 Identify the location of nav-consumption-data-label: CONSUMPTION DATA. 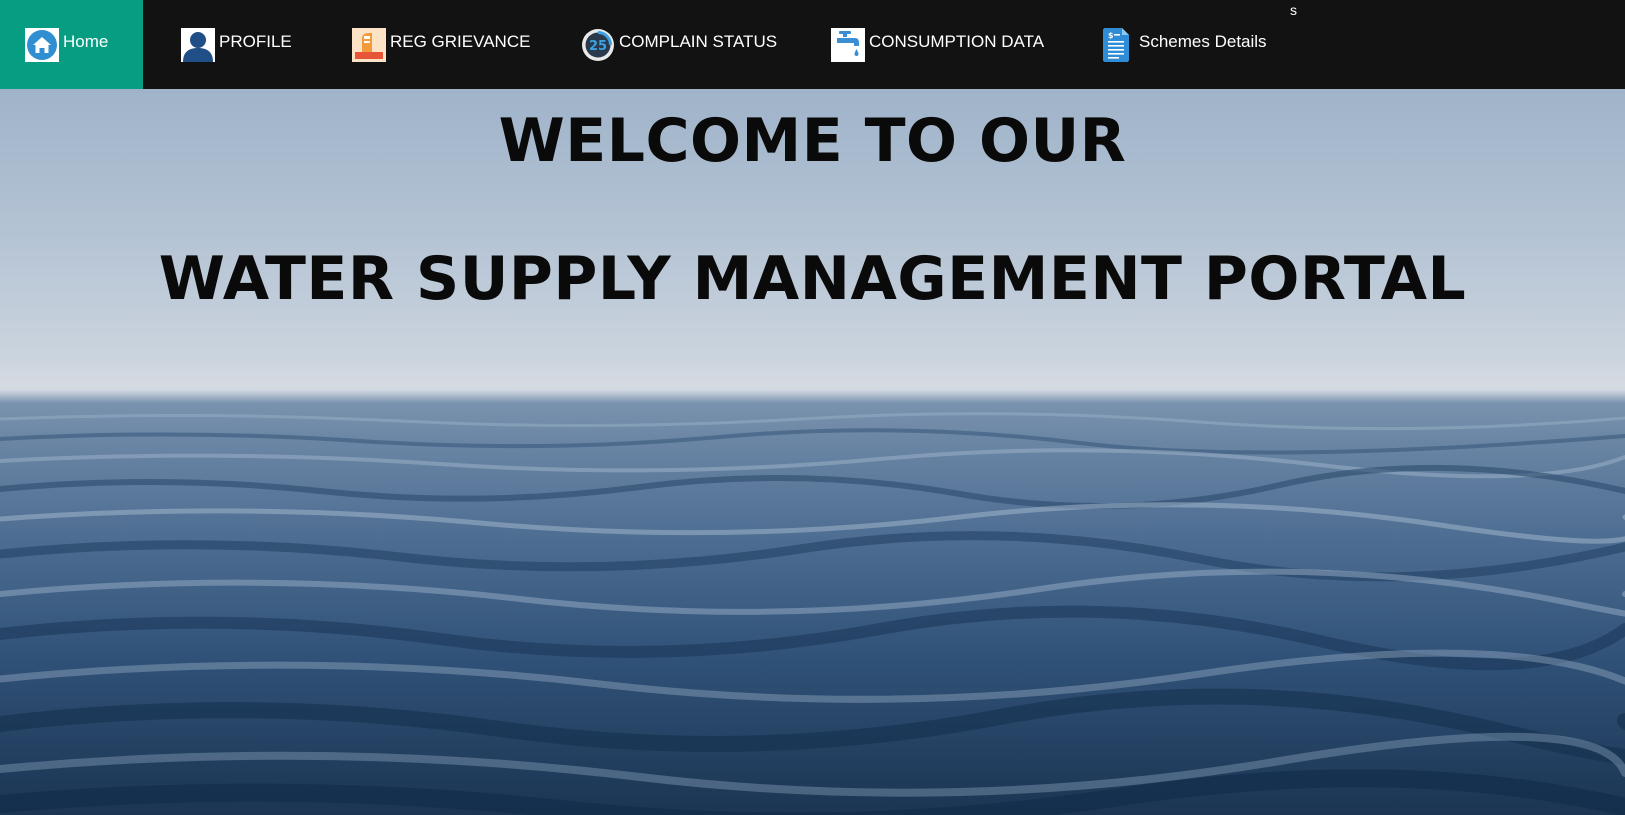
(957, 41).